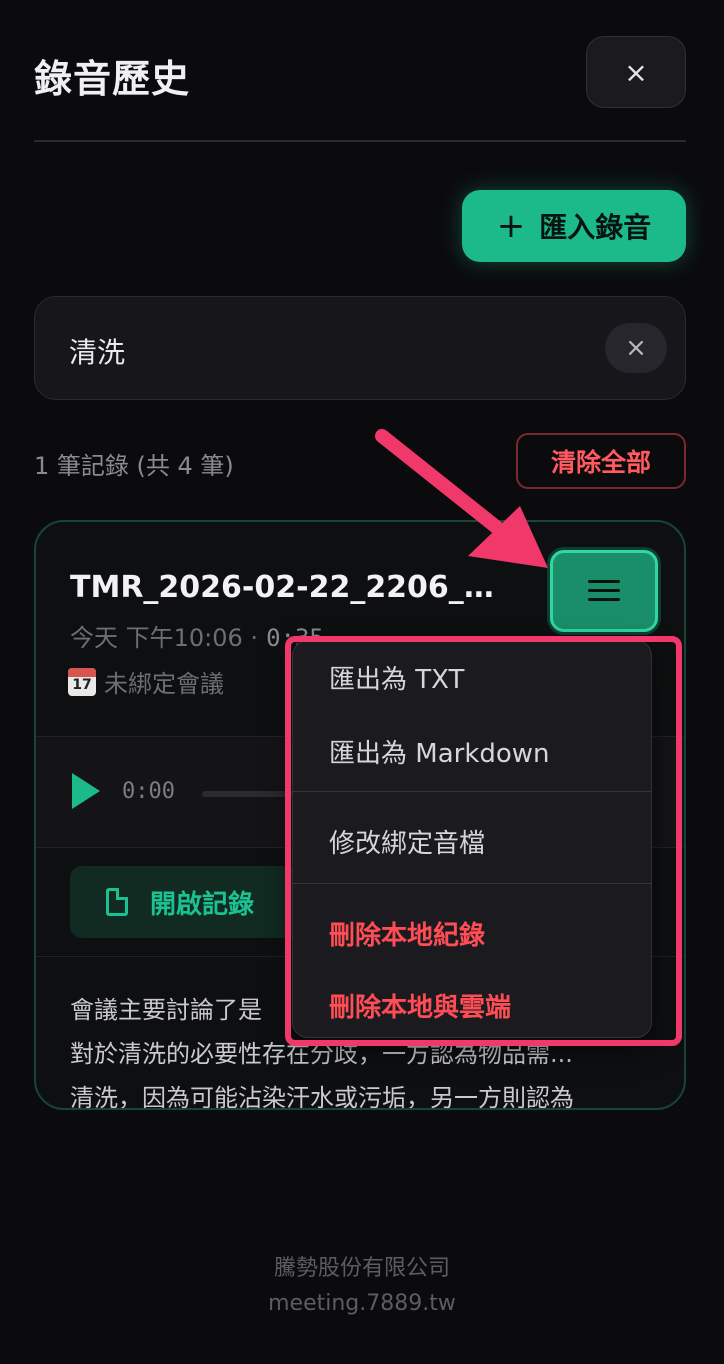 This screenshot has height=1364, width=724. I want to click on binding-status: 未綁定會議, so click(164, 684).